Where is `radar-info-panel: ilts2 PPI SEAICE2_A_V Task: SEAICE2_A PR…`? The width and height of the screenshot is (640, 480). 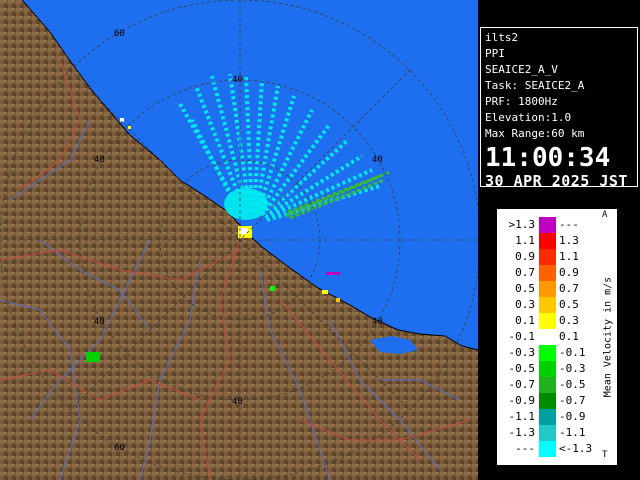 radar-info-panel: ilts2 PPI SEAICE2_A_V Task: SEAICE2_A PR… is located at coordinates (559, 108).